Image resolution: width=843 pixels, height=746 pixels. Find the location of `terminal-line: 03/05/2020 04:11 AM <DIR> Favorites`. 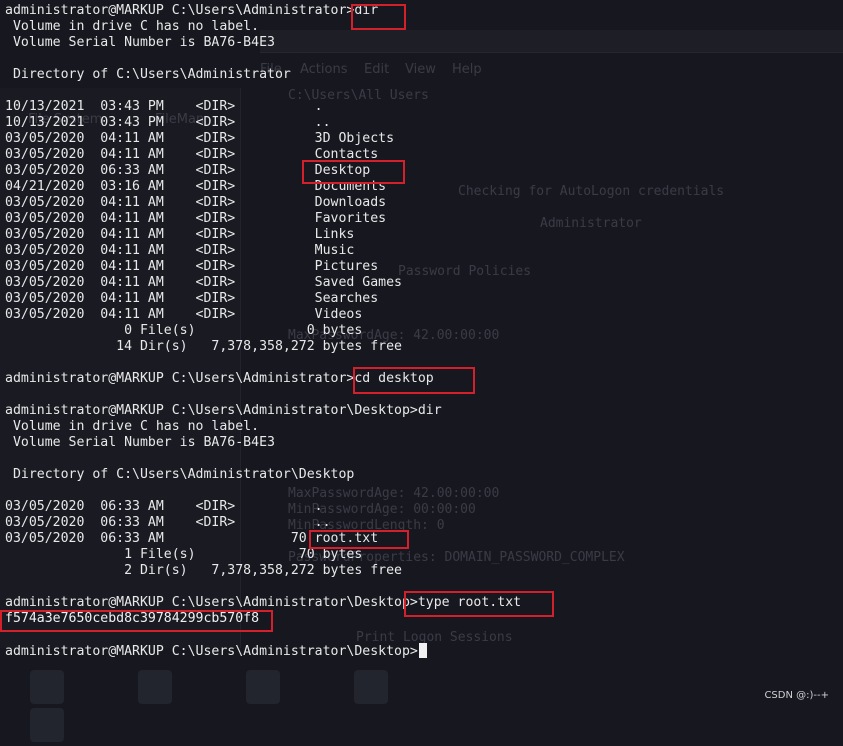

terminal-line: 03/05/2020 04:11 AM <DIR> Favorites is located at coordinates (196, 218).